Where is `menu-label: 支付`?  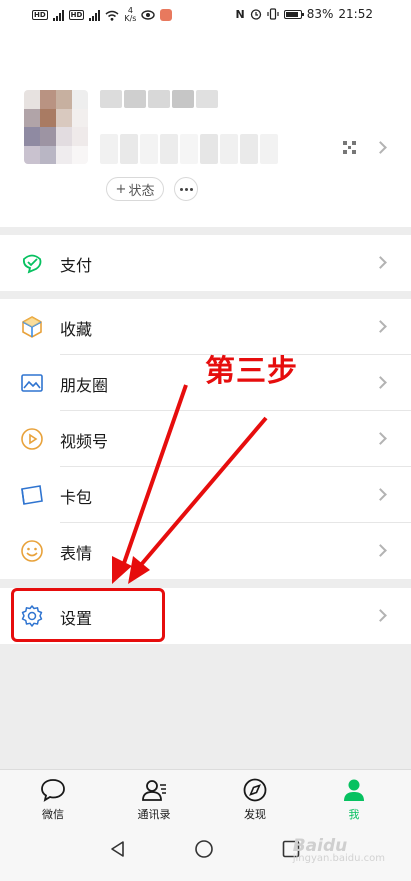 menu-label: 支付 is located at coordinates (76, 265).